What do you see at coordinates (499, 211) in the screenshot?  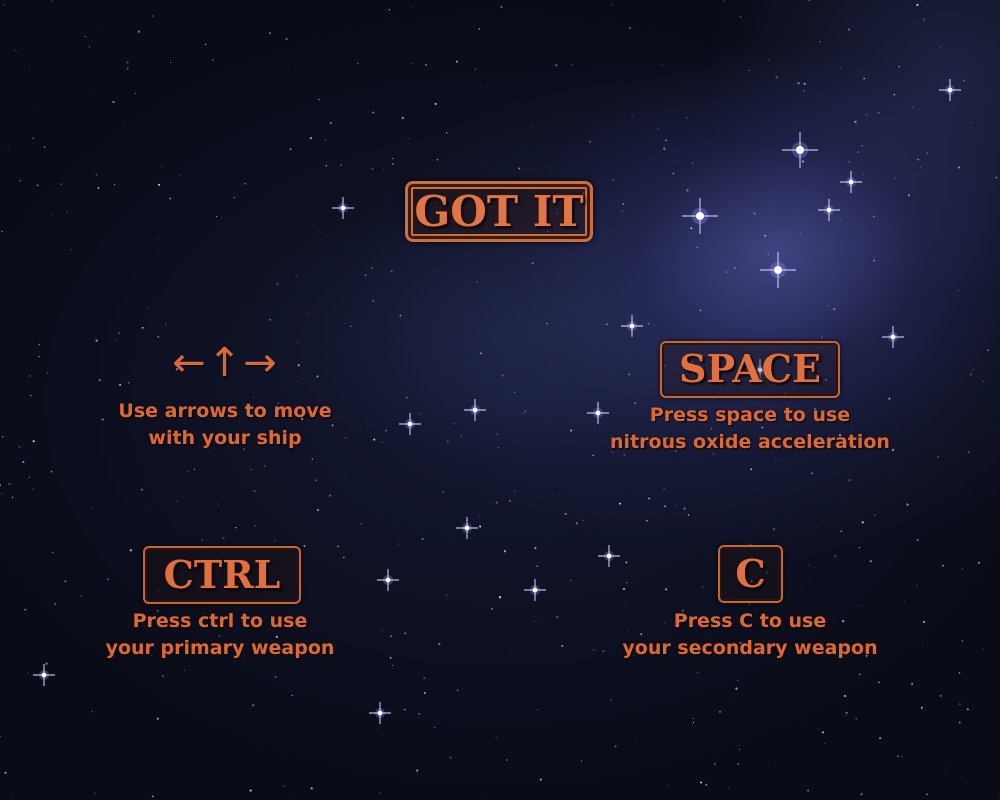 I see `got-it-button: GOT IT` at bounding box center [499, 211].